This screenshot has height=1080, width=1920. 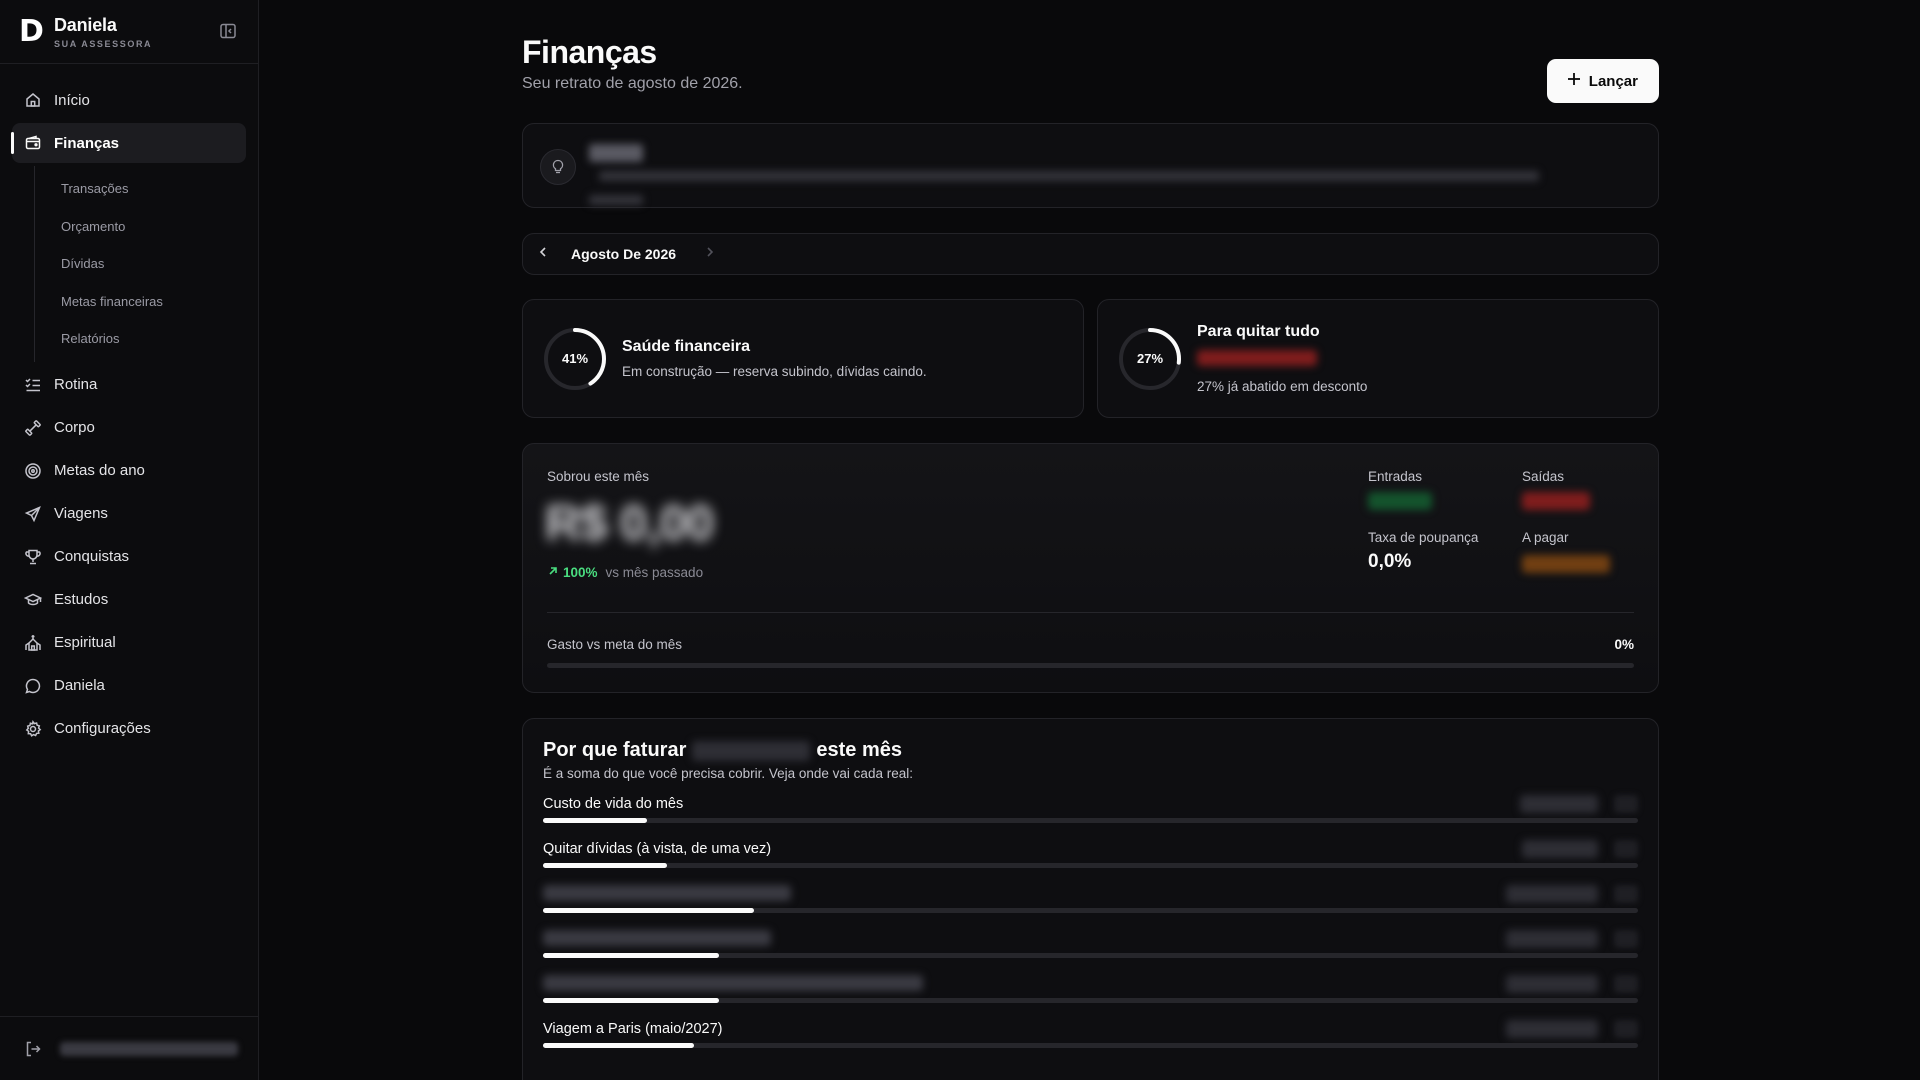 What do you see at coordinates (629, 523) in the screenshot?
I see `leftover-amount: R$ 0,00` at bounding box center [629, 523].